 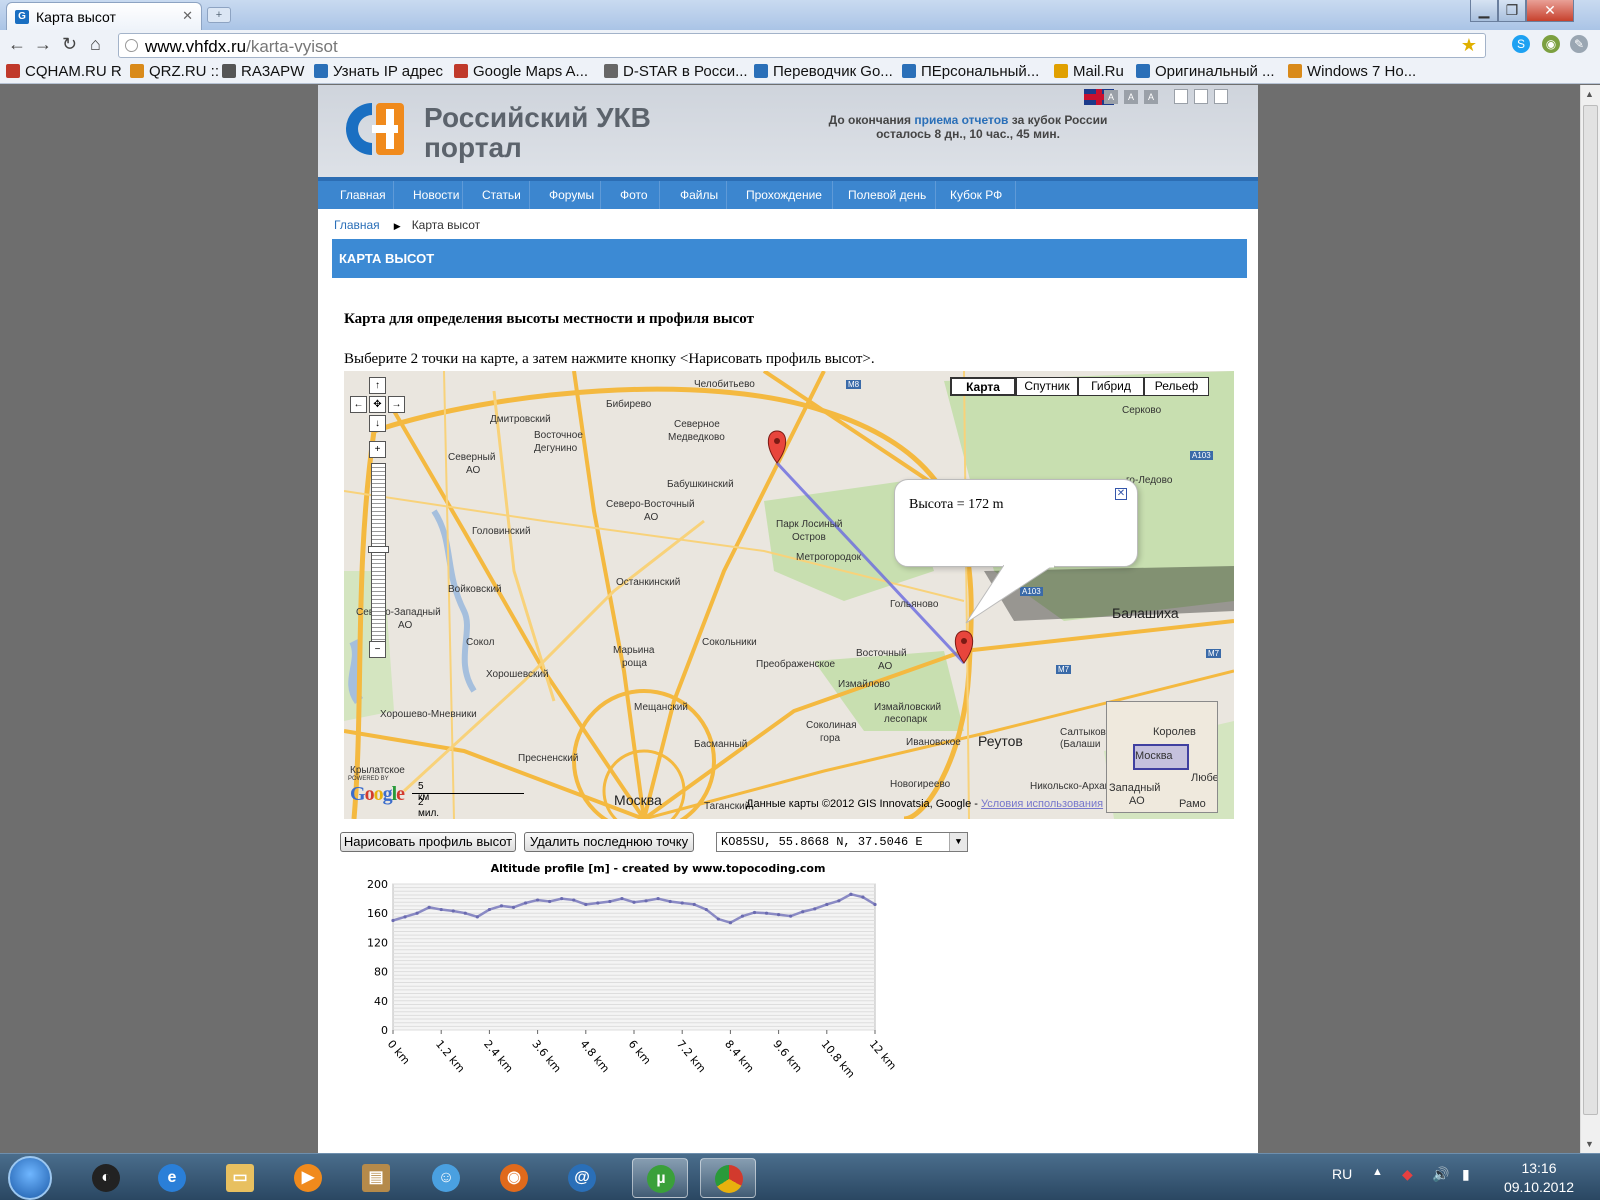 I want to click on address-bar: www.vhfdx.ru/karta-vyisot ★, so click(x=802, y=45).